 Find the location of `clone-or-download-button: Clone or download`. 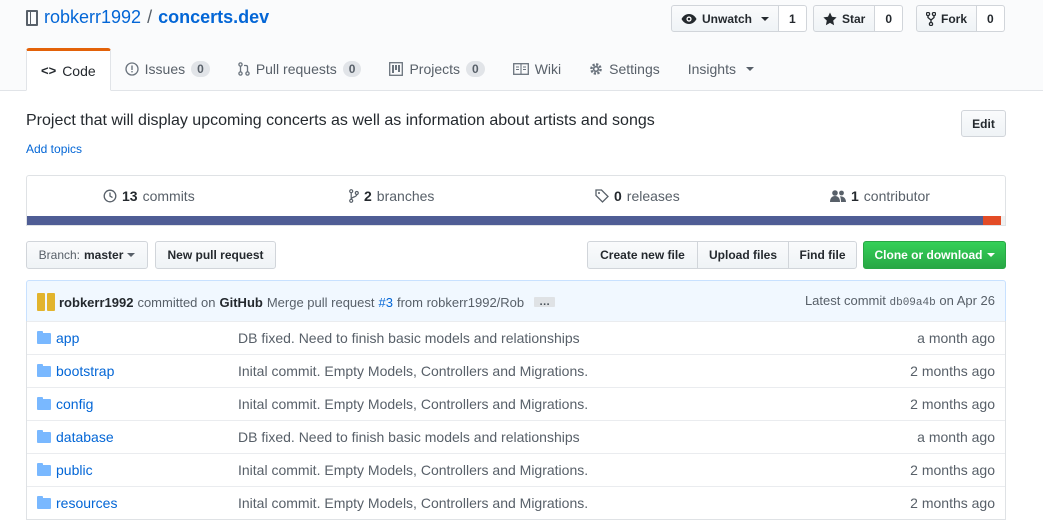

clone-or-download-button: Clone or download is located at coordinates (934, 255).